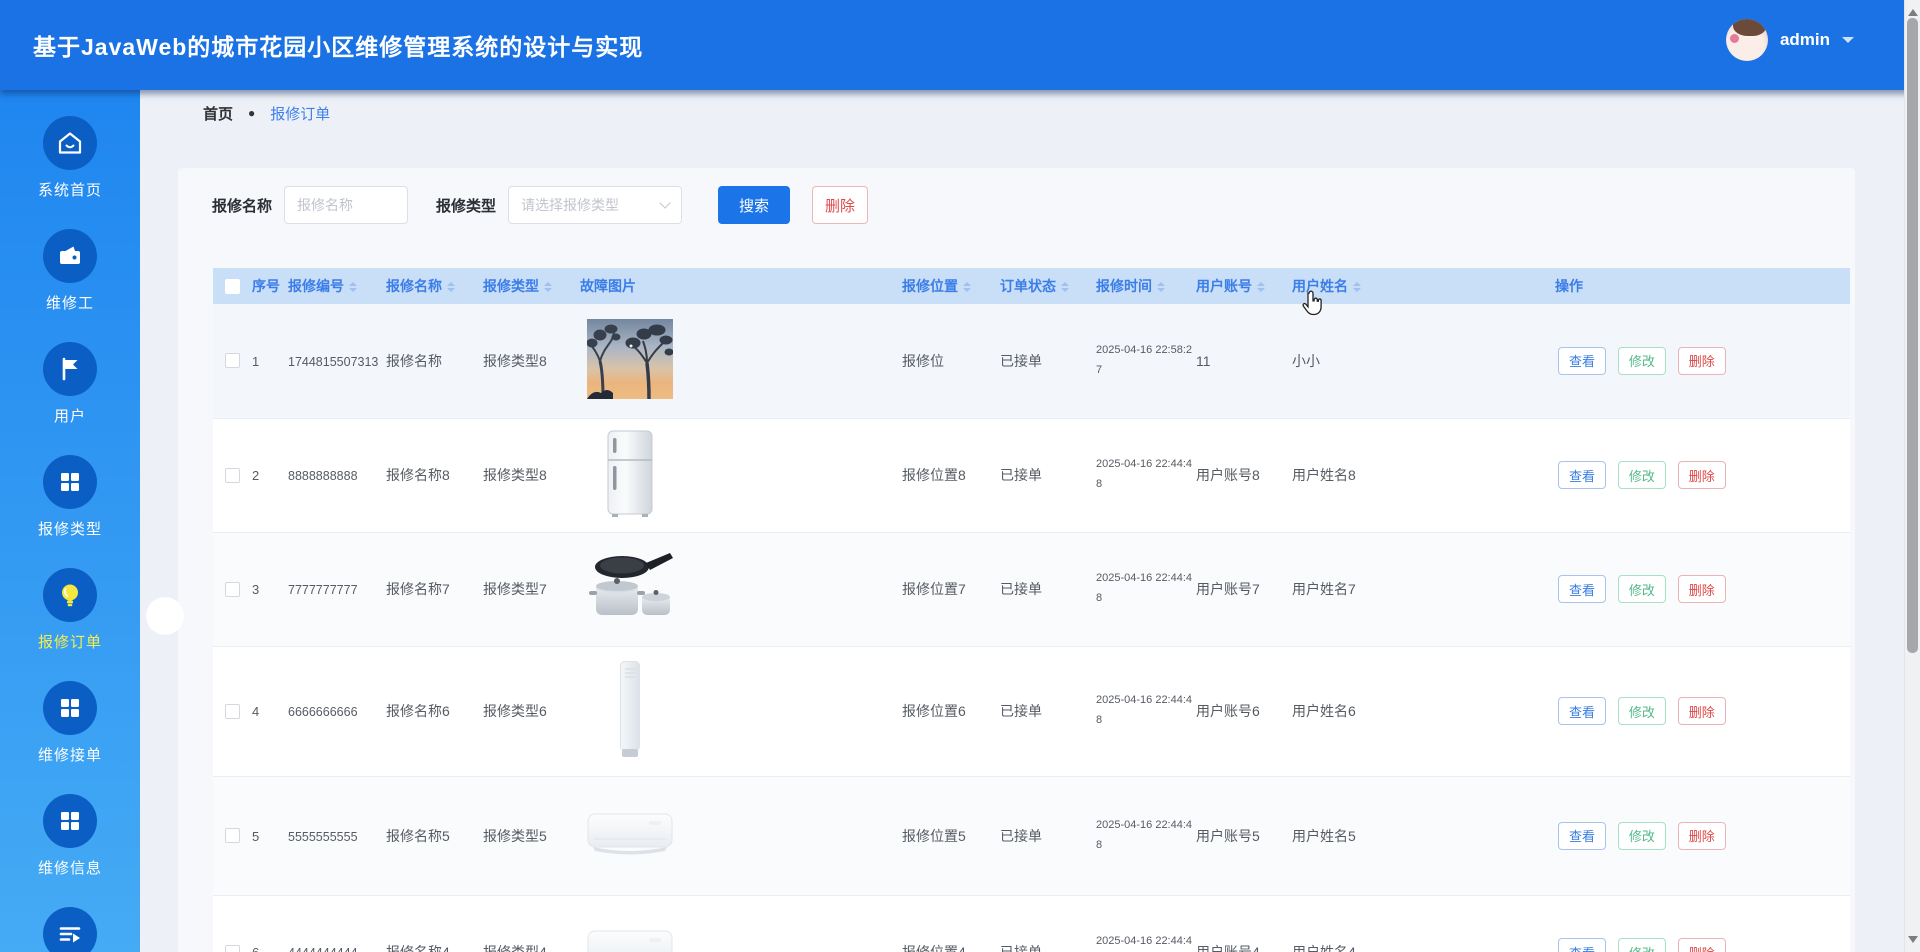 The width and height of the screenshot is (1920, 952). I want to click on bulk-delete-button: 删除, so click(840, 205).